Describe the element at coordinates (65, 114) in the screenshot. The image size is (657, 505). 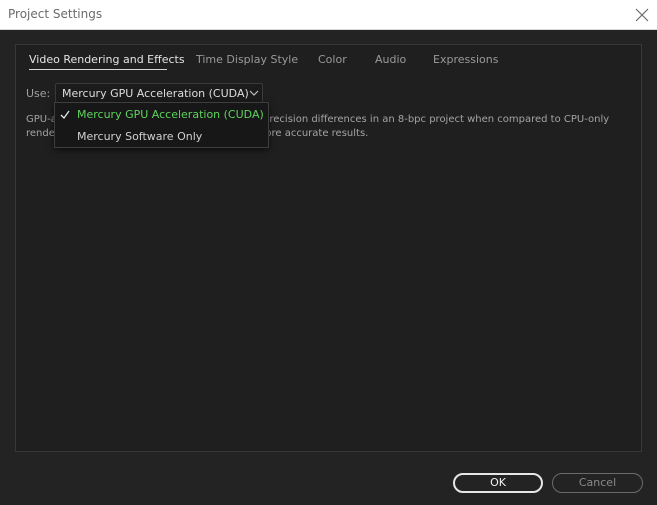
I see `checkmark-icon` at that location.